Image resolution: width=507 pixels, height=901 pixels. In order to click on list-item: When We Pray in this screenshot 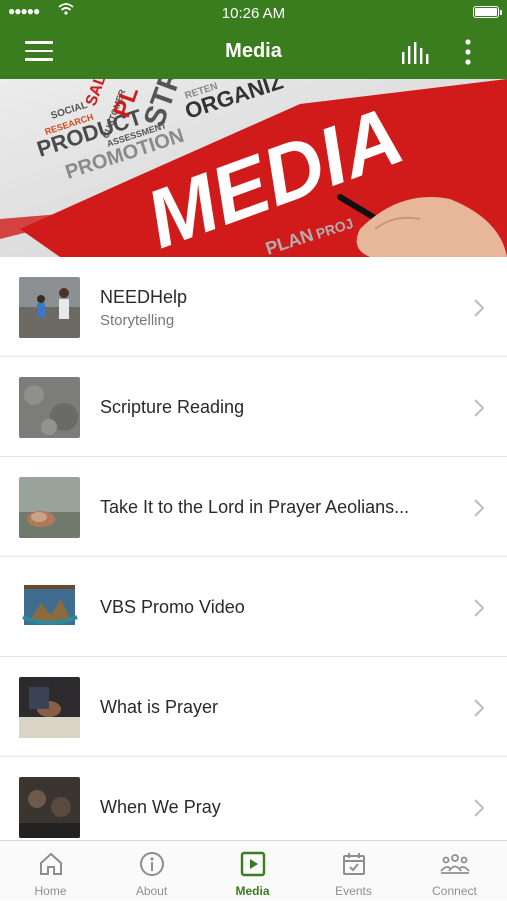, I will do `click(253, 798)`.